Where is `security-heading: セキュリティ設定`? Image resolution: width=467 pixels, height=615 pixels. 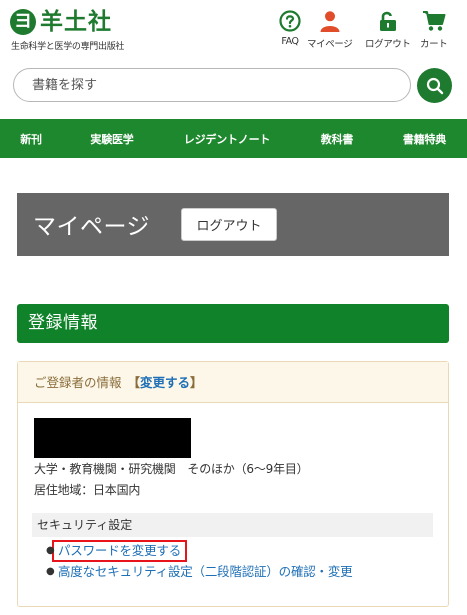
security-heading: セキュリティ設定 is located at coordinates (232, 525).